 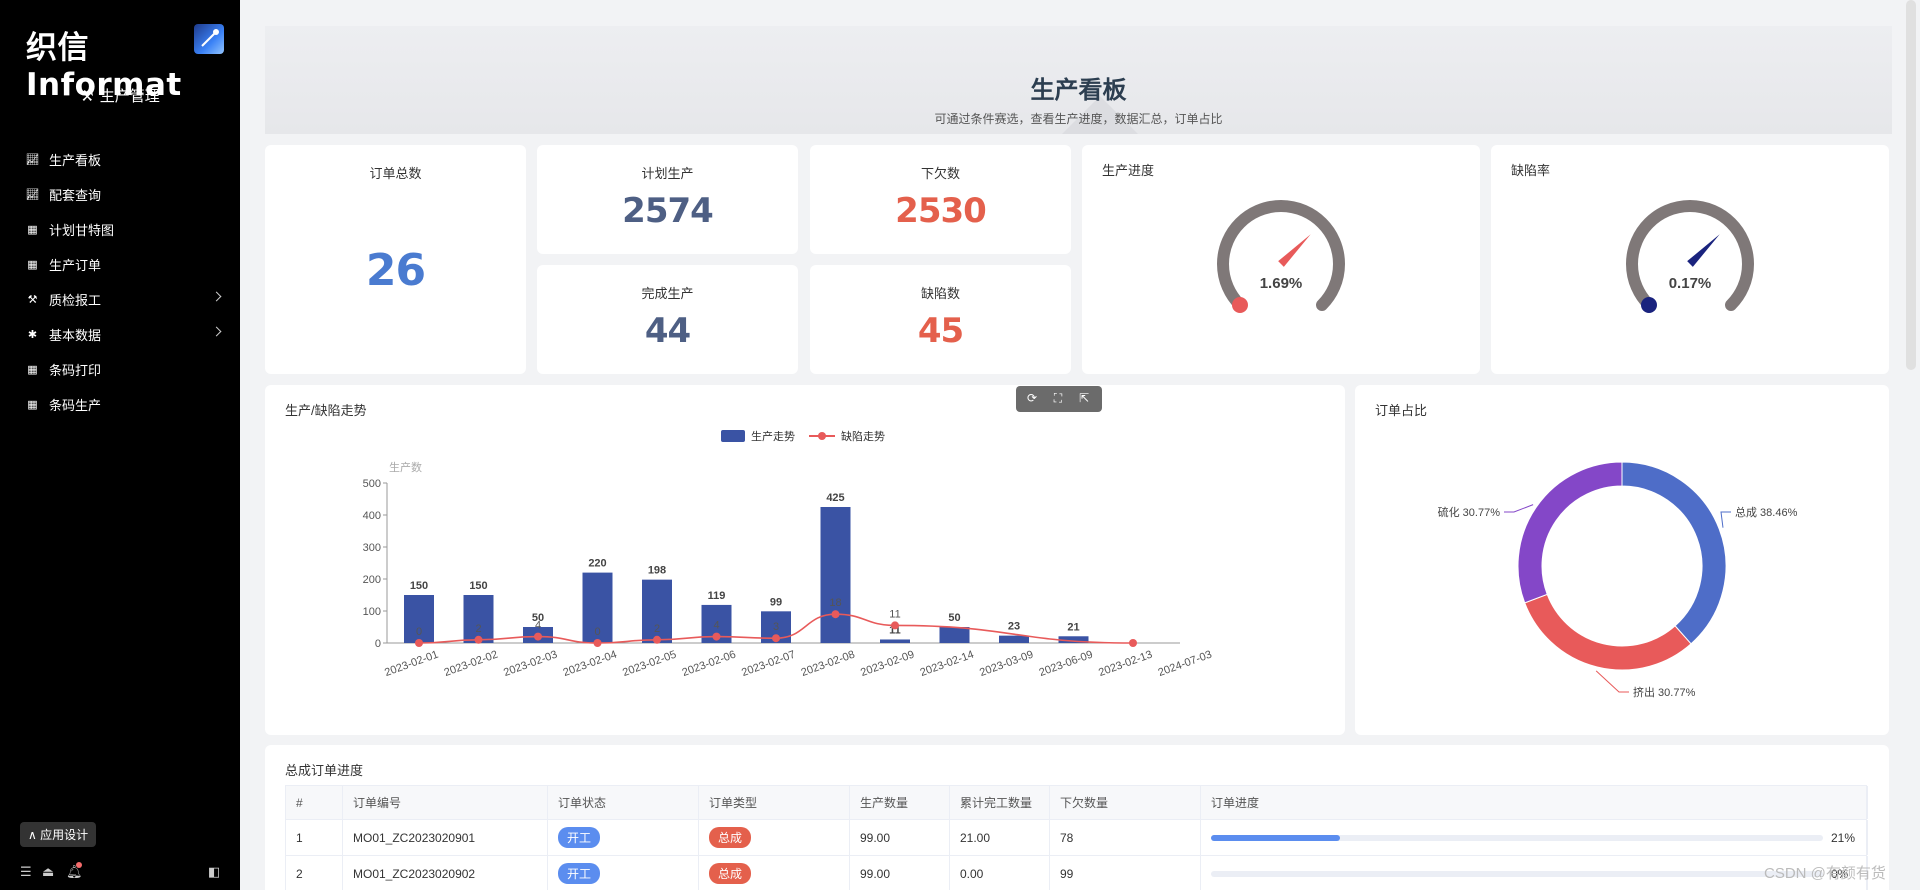 I want to click on kpi-label: 计划生产, so click(x=667, y=173).